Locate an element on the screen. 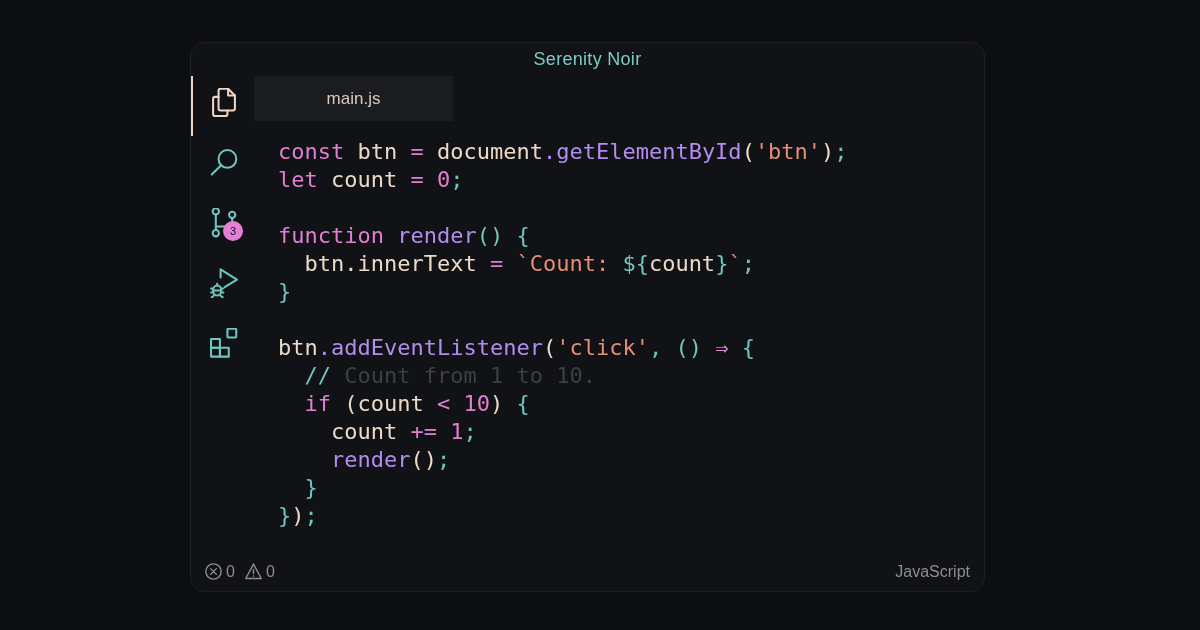 This screenshot has height=630, width=1200. blocks-icon is located at coordinates (223, 343).